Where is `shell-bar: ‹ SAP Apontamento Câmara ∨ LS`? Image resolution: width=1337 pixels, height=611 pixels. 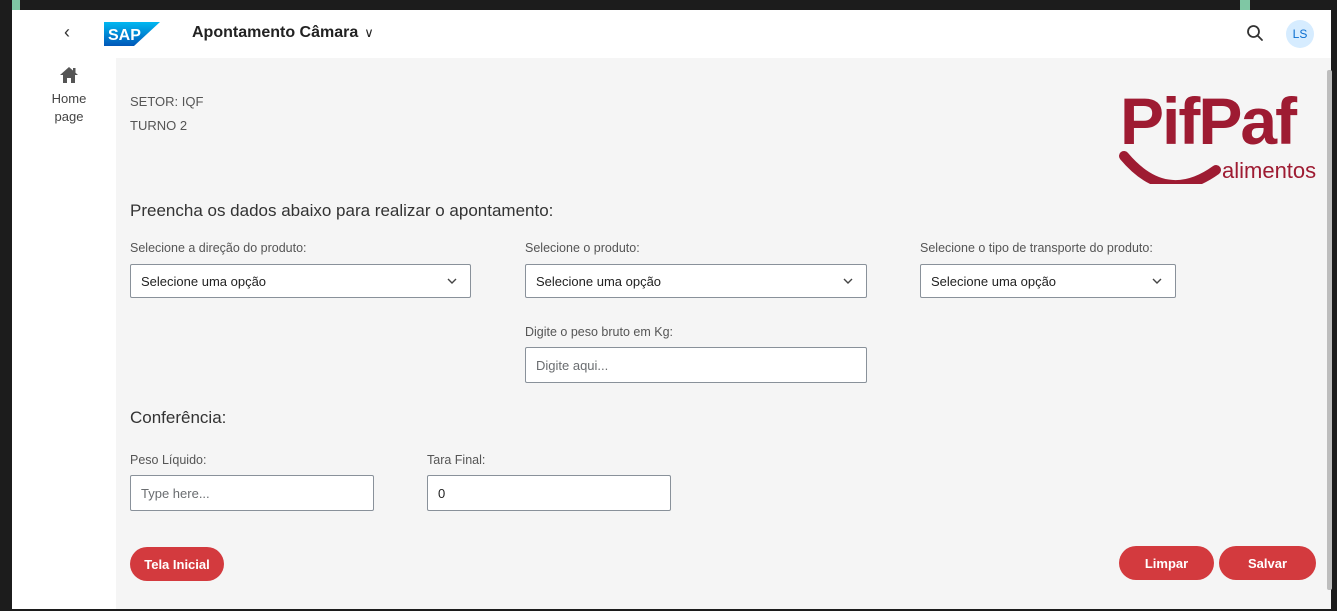 shell-bar: ‹ SAP Apontamento Câmara ∨ LS is located at coordinates (671, 33).